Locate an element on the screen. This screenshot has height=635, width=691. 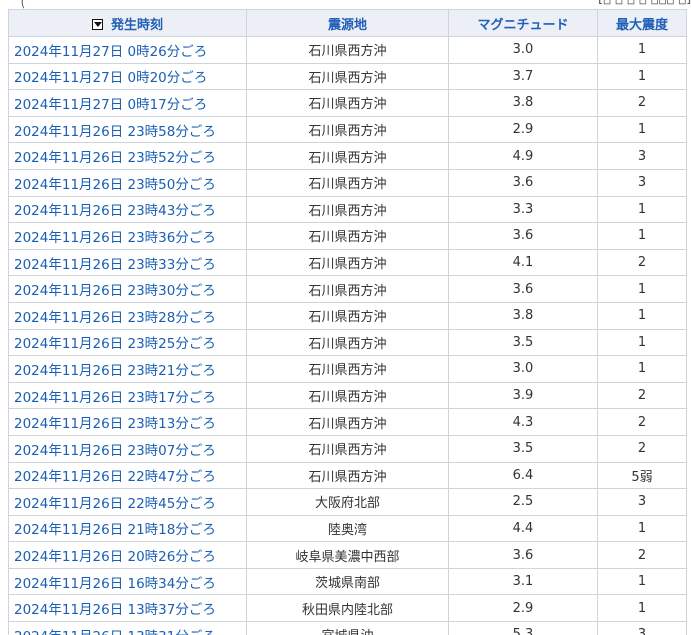
earthquake-detail-link: 2024年11月26日 23時28分ごろ is located at coordinates (115, 318).